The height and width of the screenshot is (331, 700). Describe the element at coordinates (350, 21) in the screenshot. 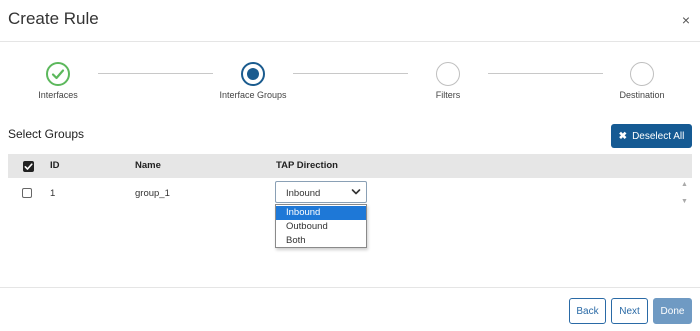

I see `dialog-header: Create Rule ×` at that location.